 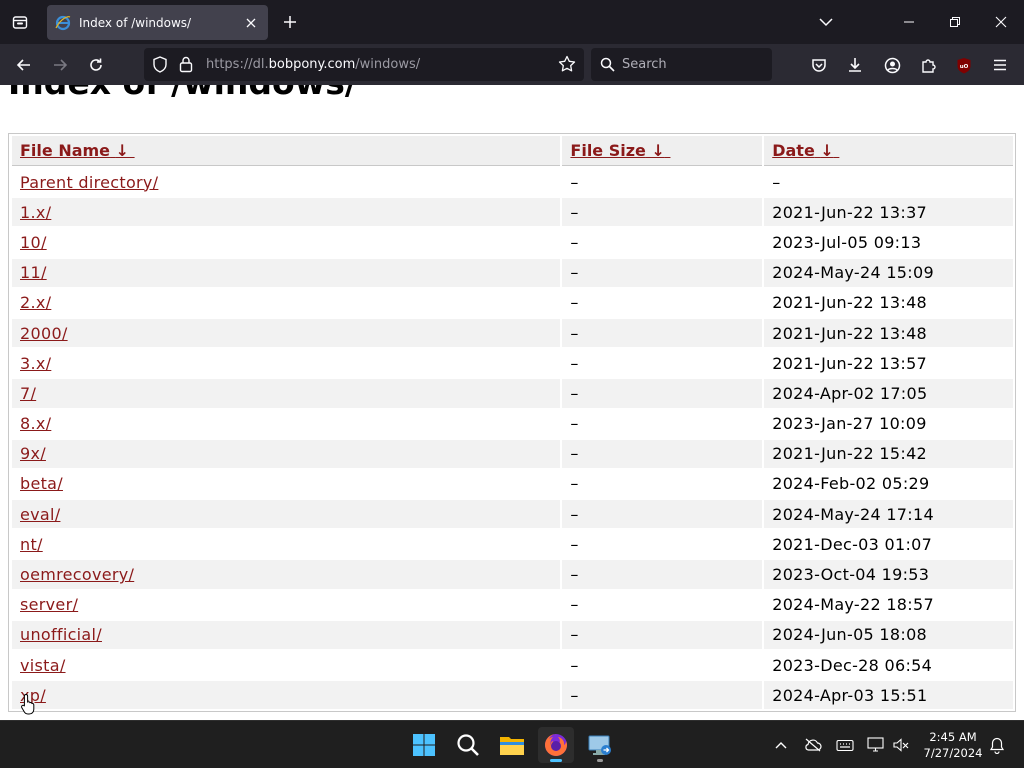 I want to click on date-cell: 2024-Apr-03 15:51, so click(x=888, y=695).